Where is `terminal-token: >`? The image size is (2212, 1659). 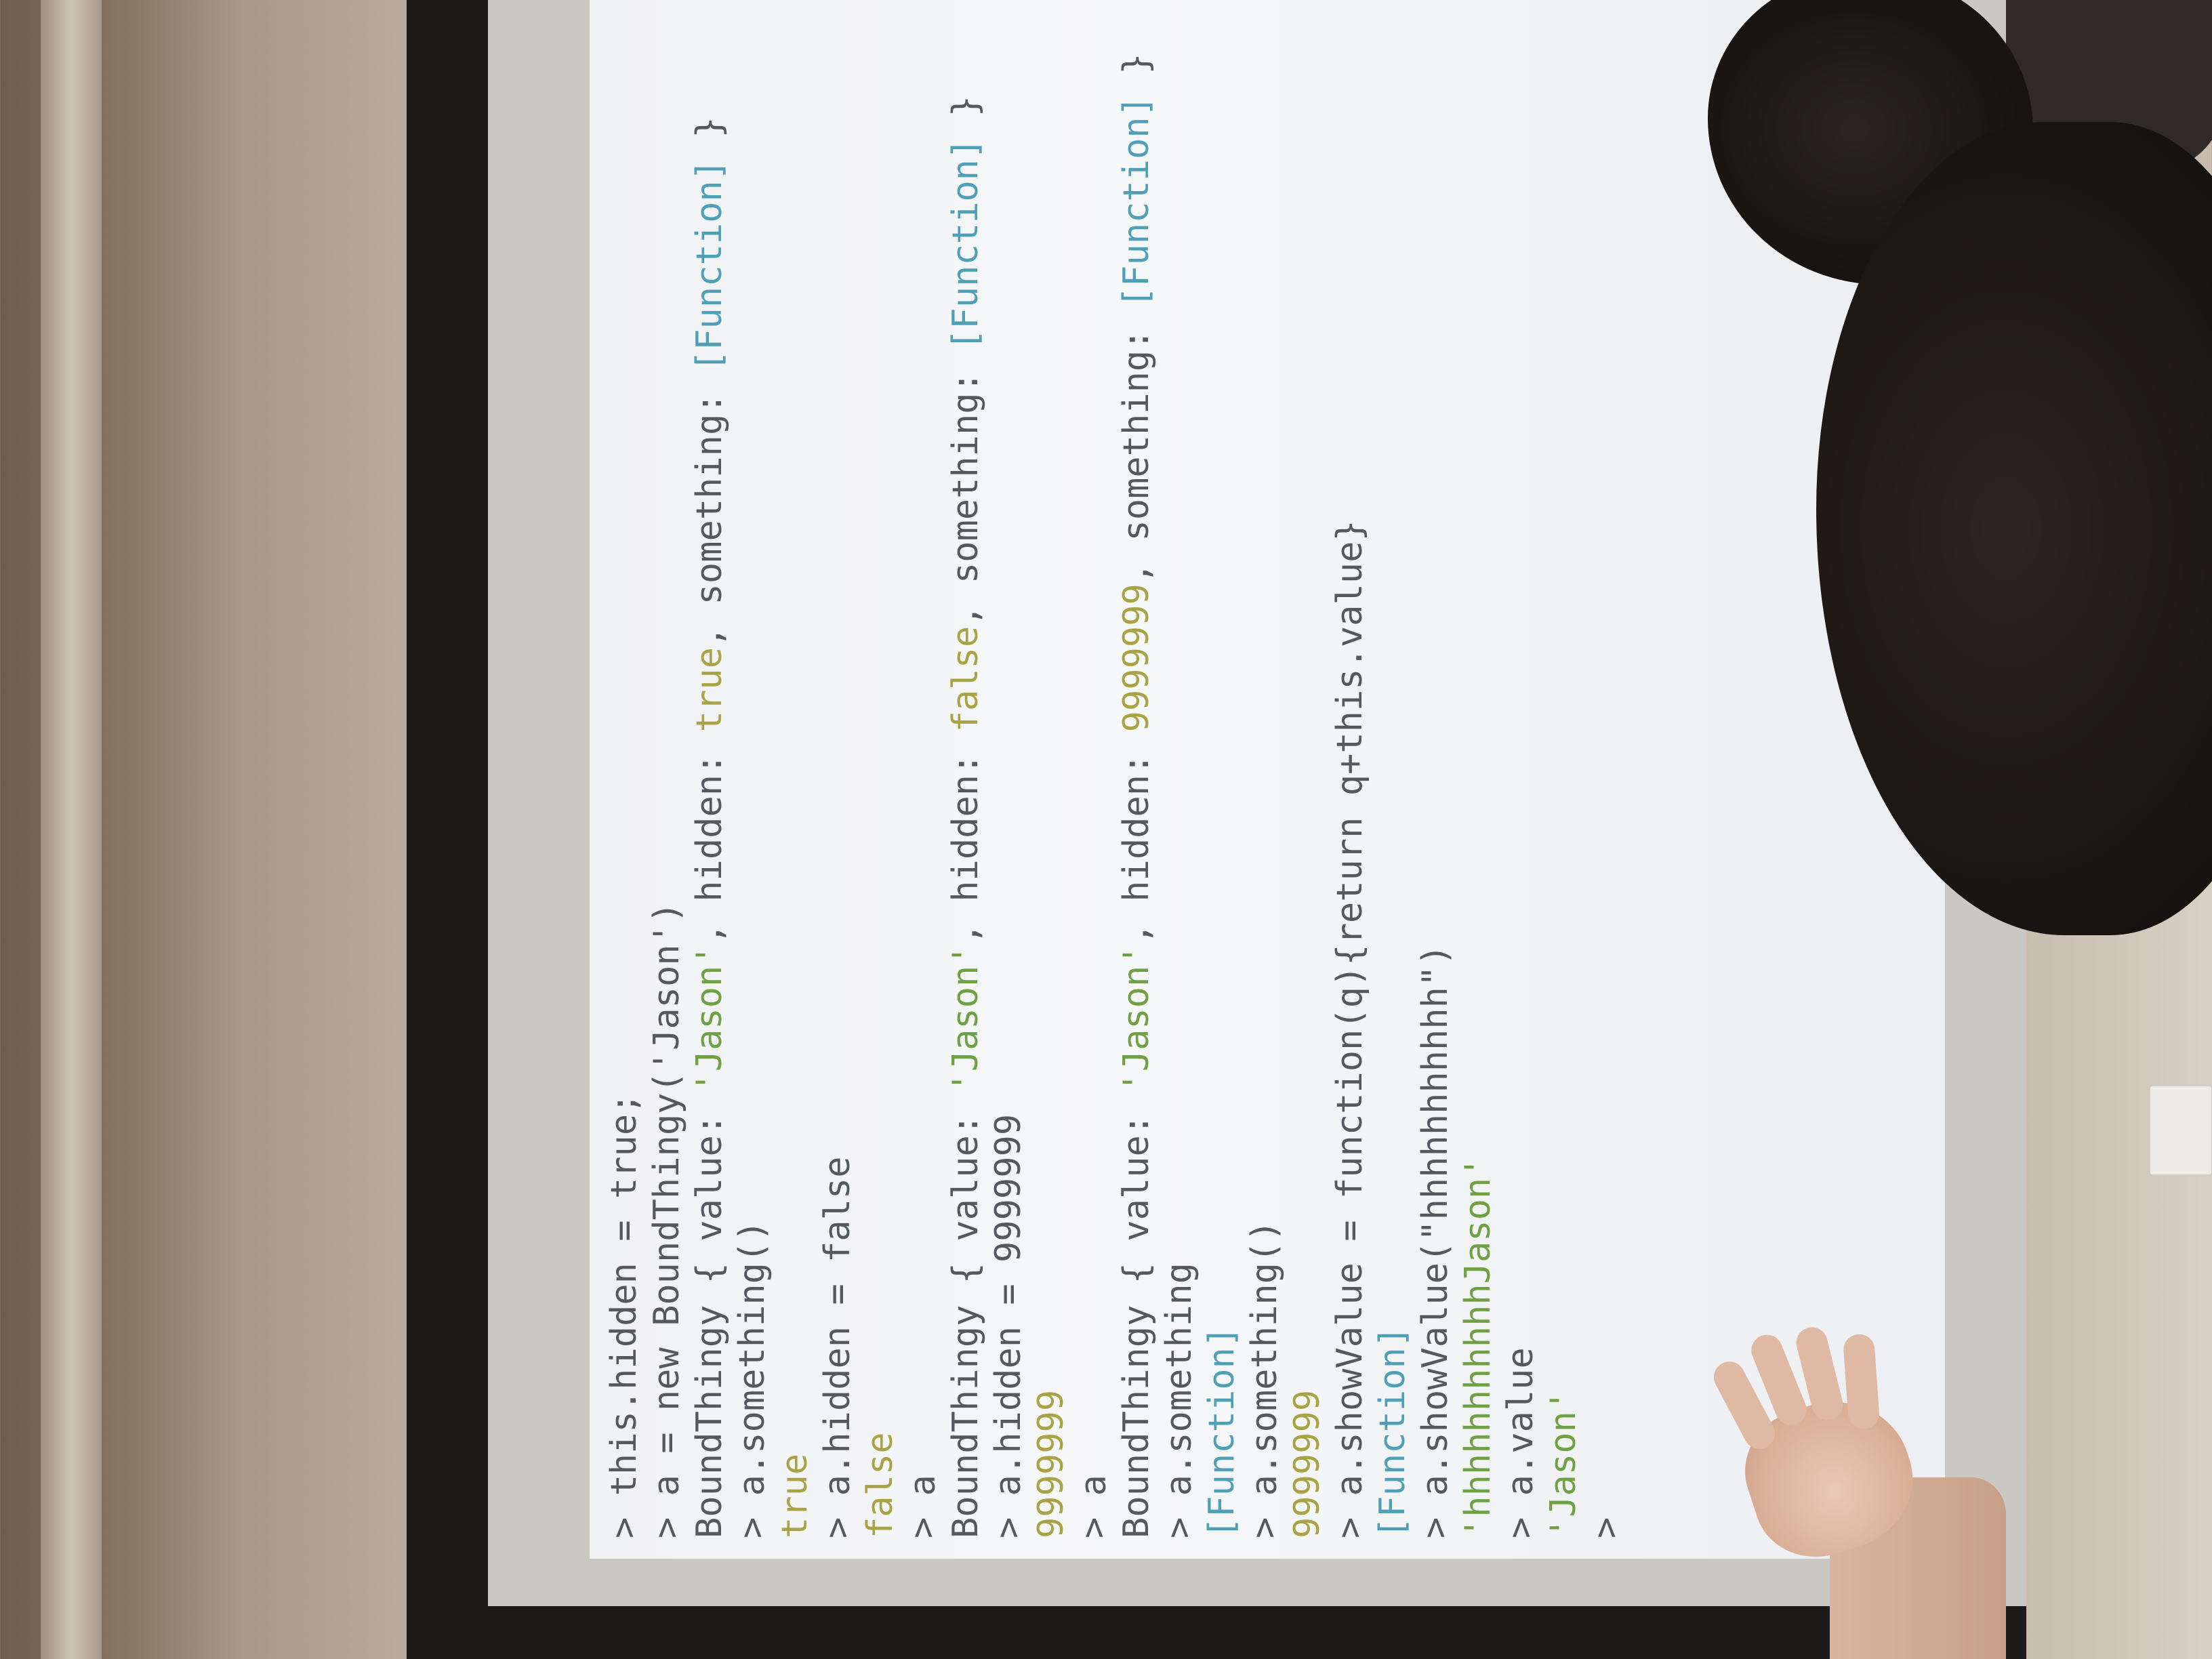 terminal-token: > is located at coordinates (1606, 1517).